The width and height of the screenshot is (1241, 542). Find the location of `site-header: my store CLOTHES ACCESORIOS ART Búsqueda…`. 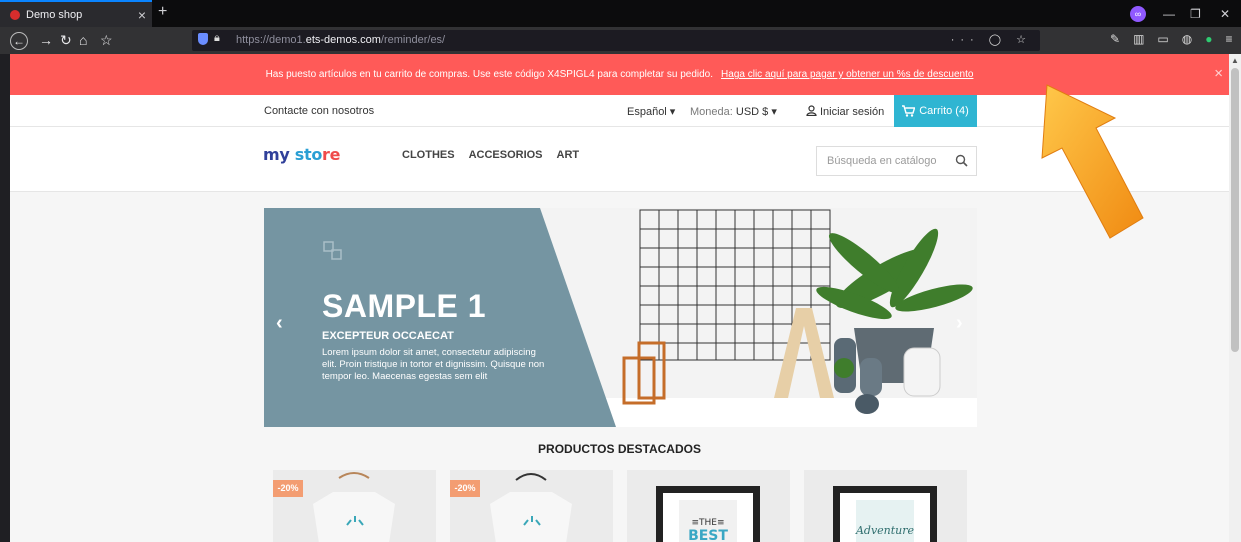

site-header: my store CLOTHES ACCESORIOS ART Búsqueda… is located at coordinates (619, 159).